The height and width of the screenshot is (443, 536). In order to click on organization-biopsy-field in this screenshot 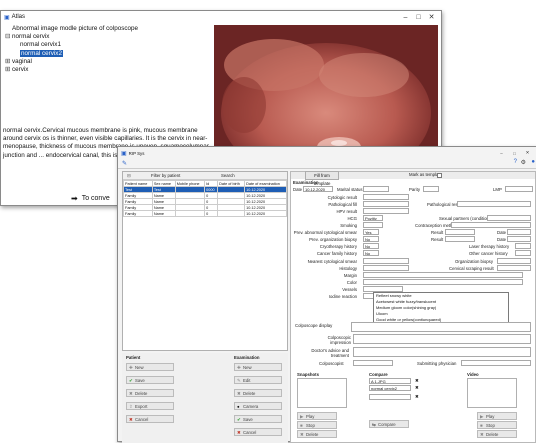, I will do `click(514, 261)`.